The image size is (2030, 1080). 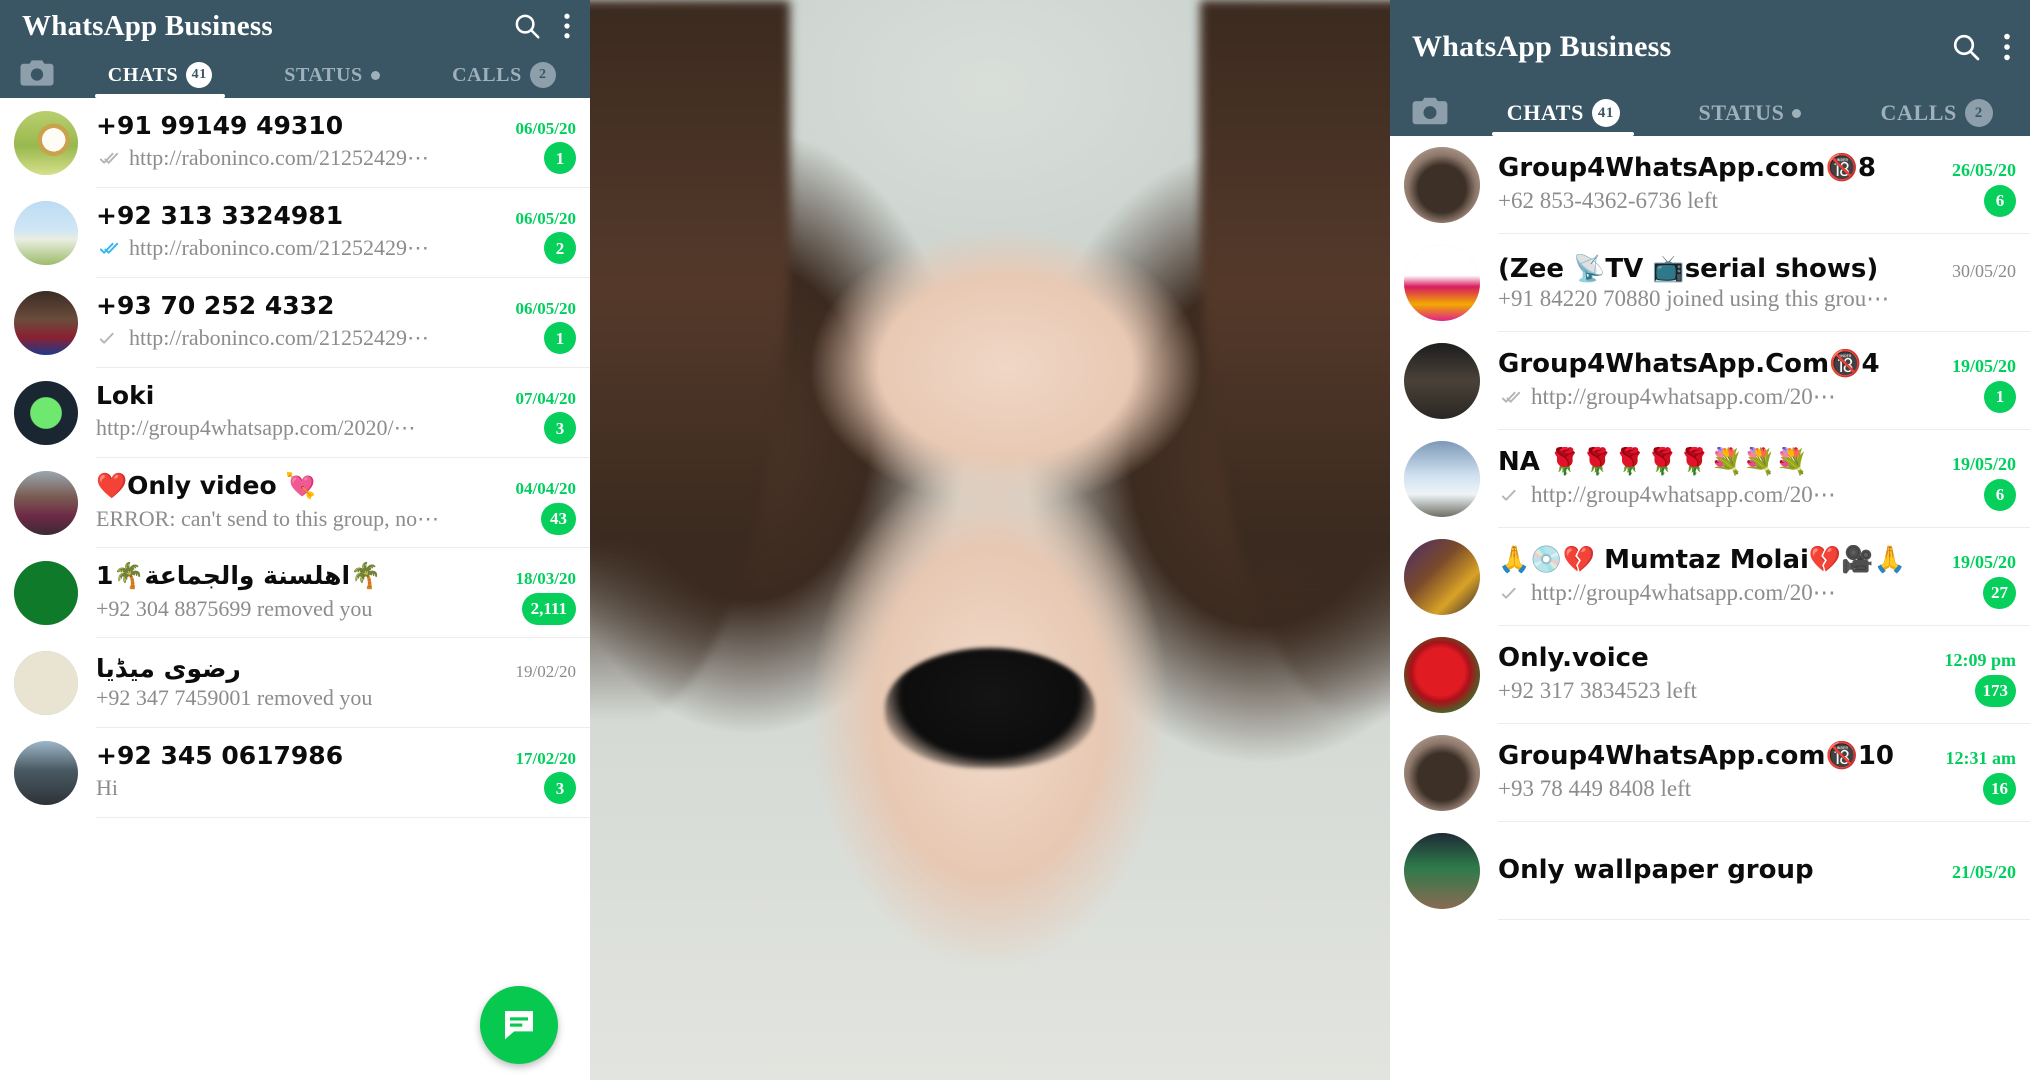 What do you see at coordinates (519, 1025) in the screenshot?
I see `new-chat-fab` at bounding box center [519, 1025].